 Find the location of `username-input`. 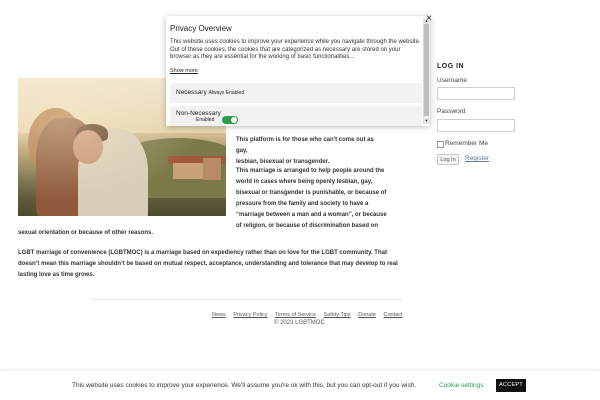

username-input is located at coordinates (476, 93).